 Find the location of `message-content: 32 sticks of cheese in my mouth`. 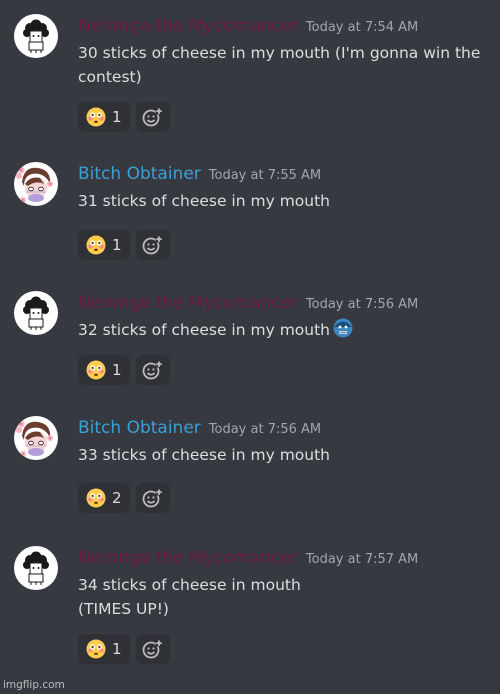

message-content: 32 sticks of cheese in my mouth is located at coordinates (284, 330).